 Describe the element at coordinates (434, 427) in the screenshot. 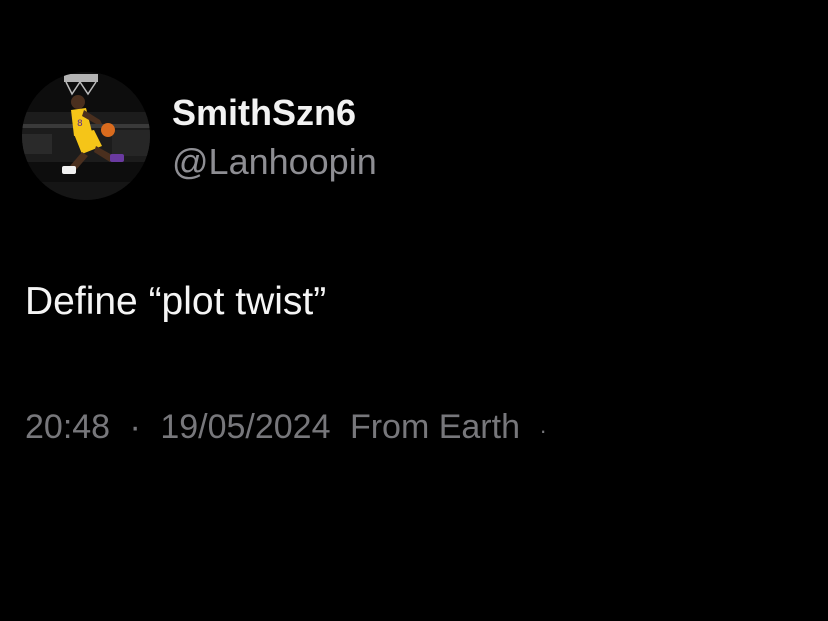

I see `tweet-source: From Earth` at that location.